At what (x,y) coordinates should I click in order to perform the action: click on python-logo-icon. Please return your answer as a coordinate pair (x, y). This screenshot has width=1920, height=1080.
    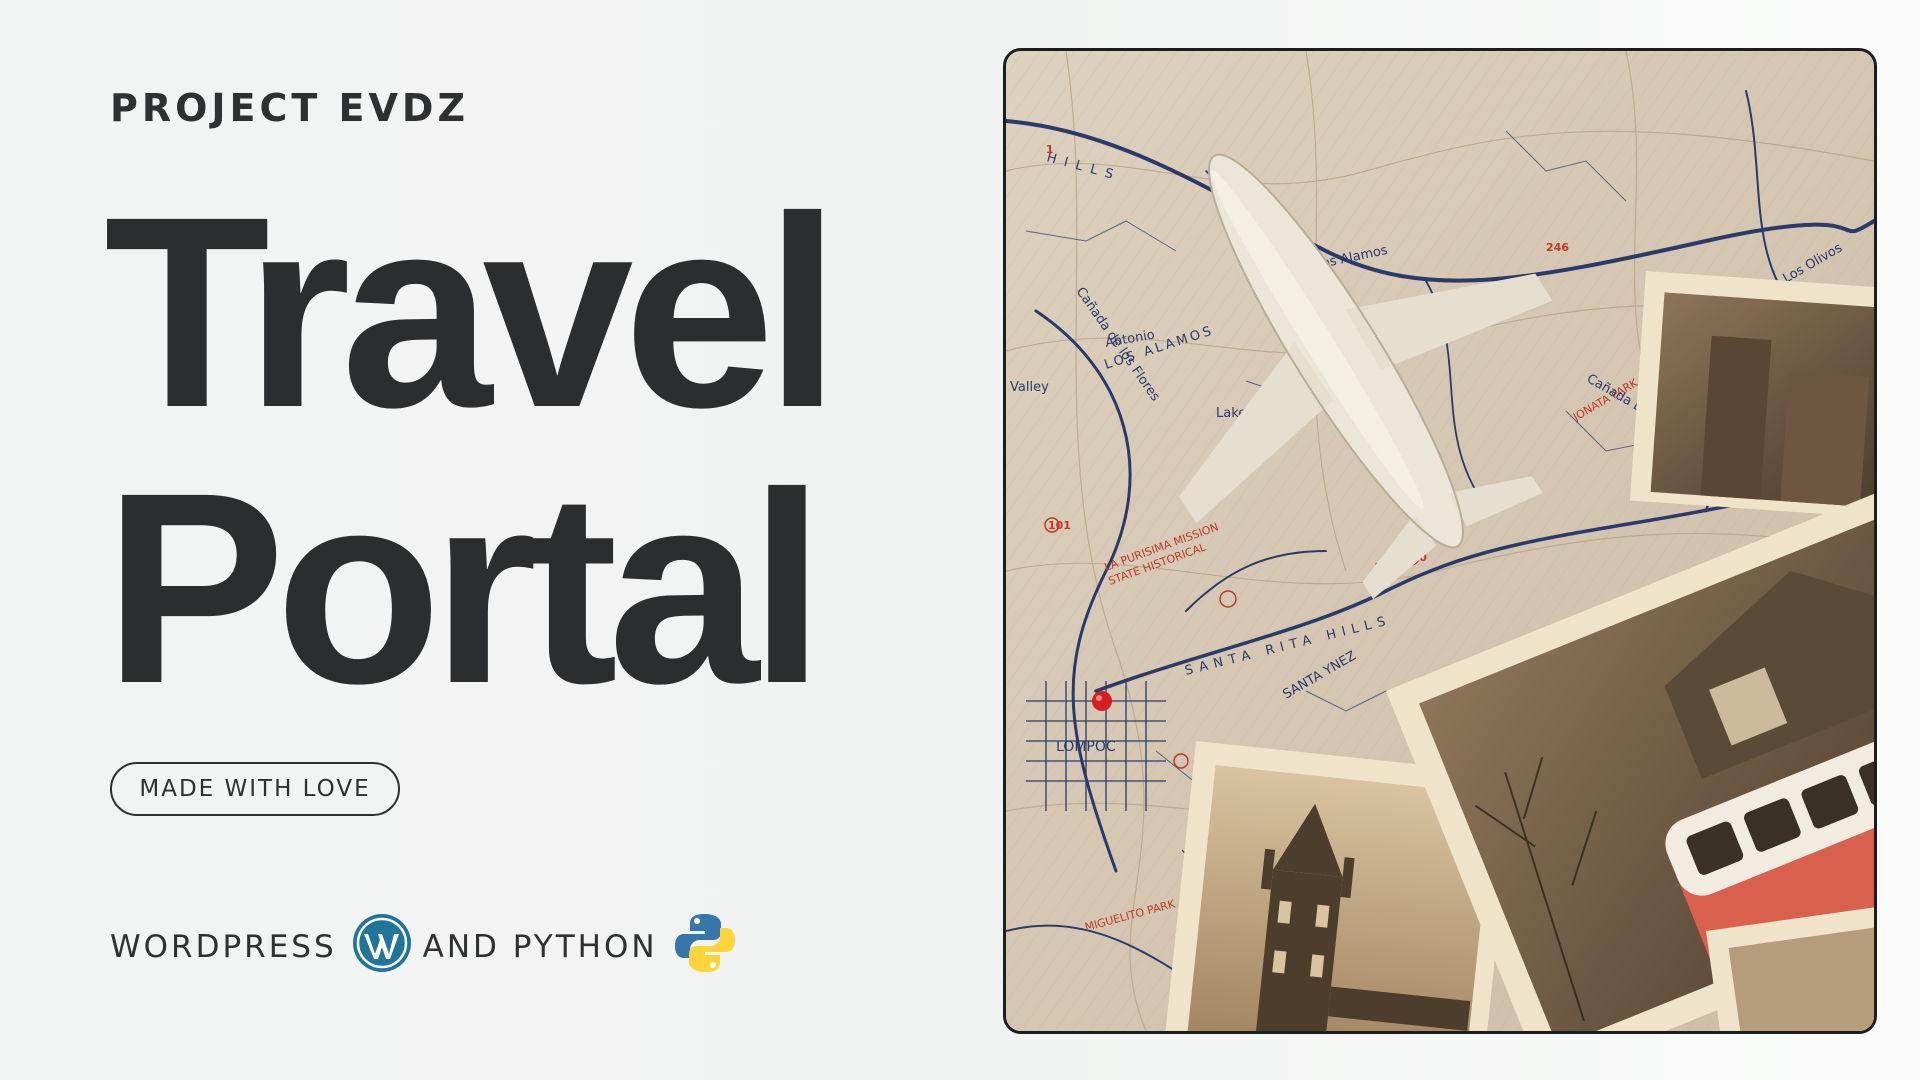
    Looking at the image, I should click on (705, 947).